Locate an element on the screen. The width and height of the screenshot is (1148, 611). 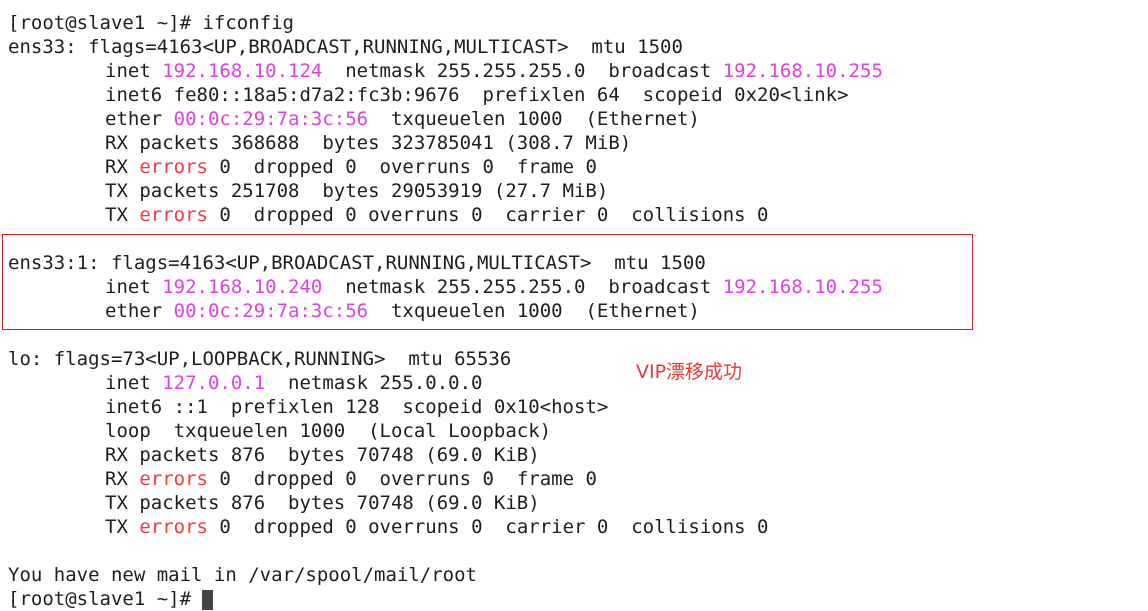
text-cursor is located at coordinates (208, 599).